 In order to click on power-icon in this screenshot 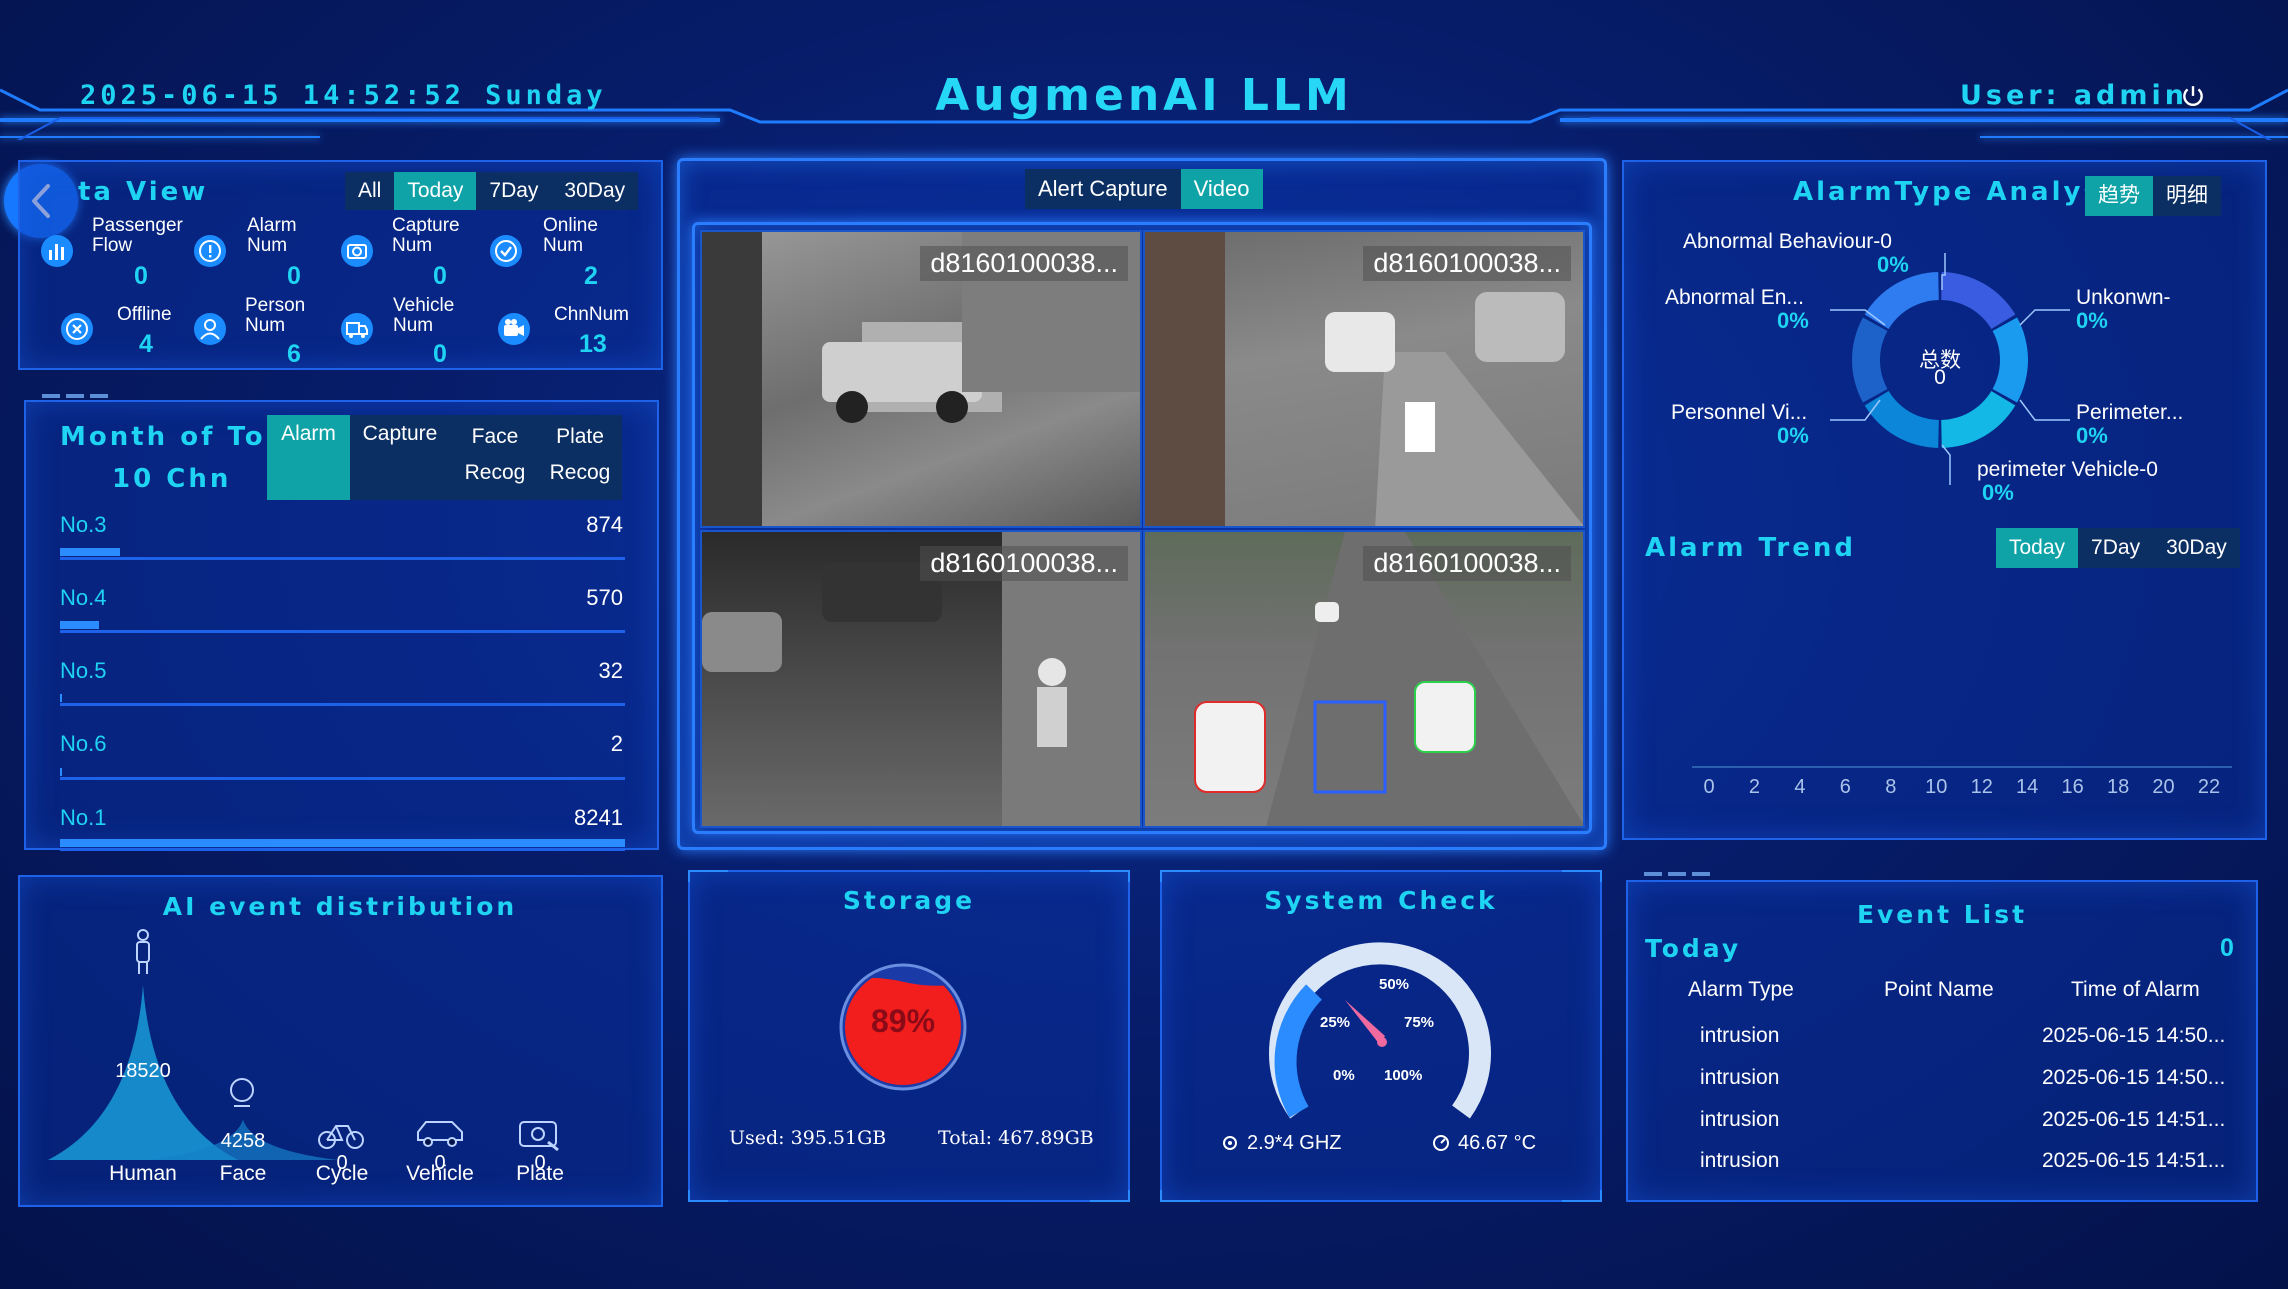, I will do `click(2193, 97)`.